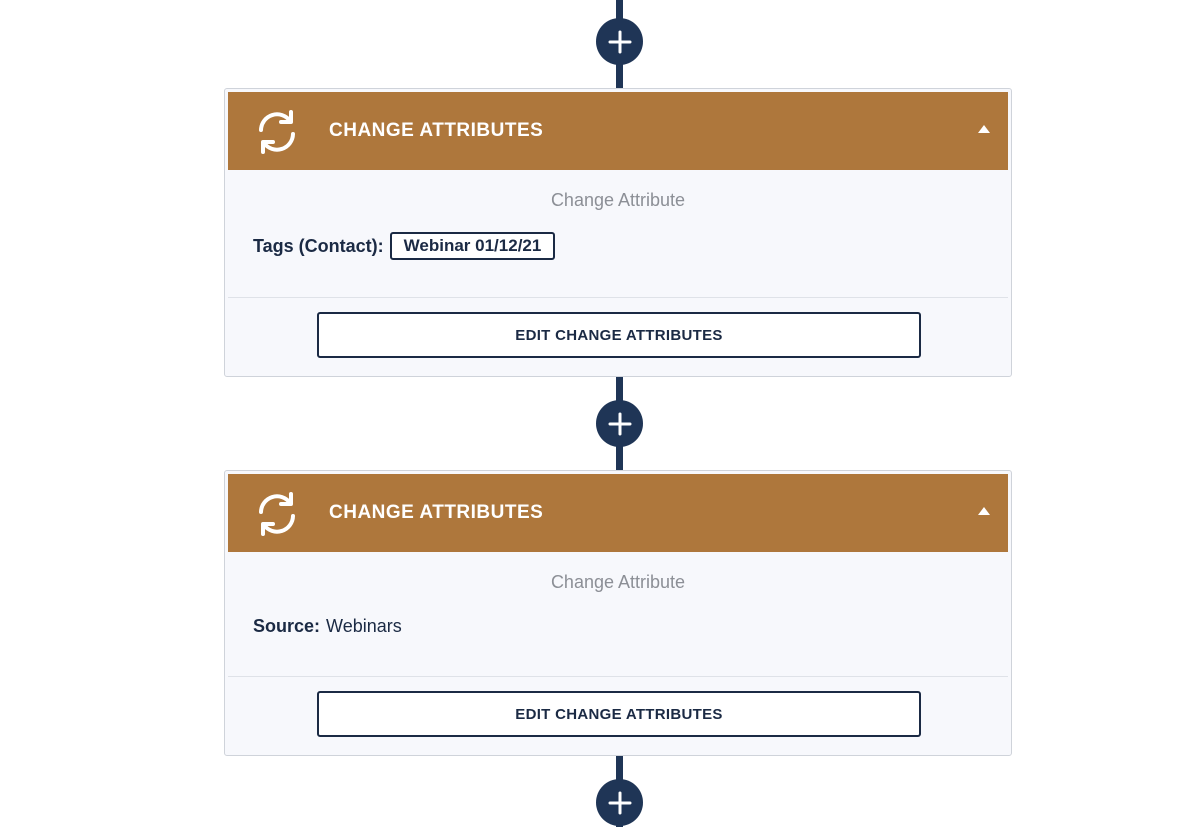 This screenshot has height=827, width=1200. Describe the element at coordinates (472, 246) in the screenshot. I see `tag-chip: Webinar 01/12/21` at that location.